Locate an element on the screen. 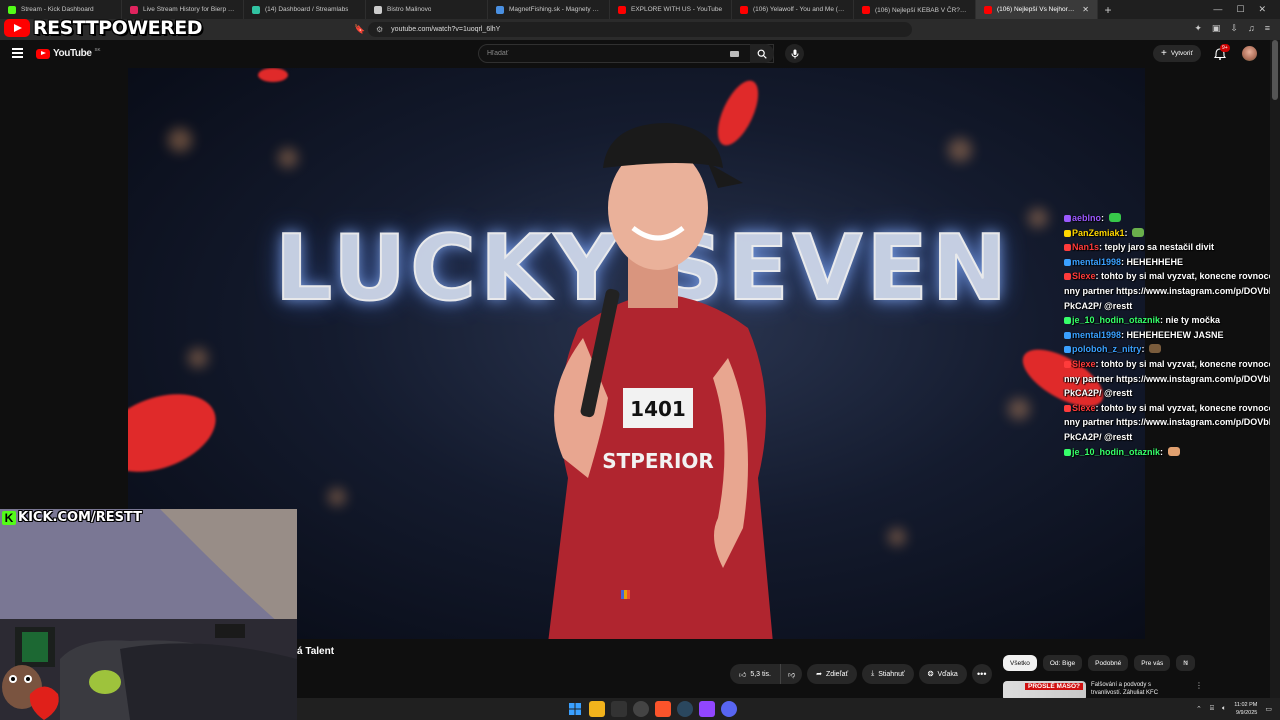 The width and height of the screenshot is (1280, 720). chat-username: je_10_hodin_otaznik is located at coordinates (1116, 320).